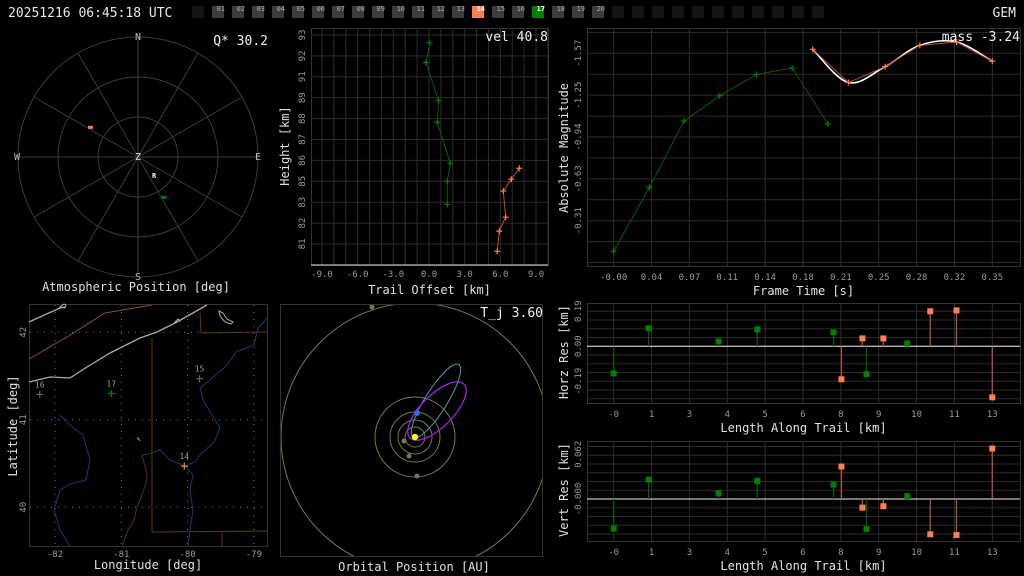 This screenshot has width=1024, height=576. Describe the element at coordinates (438, 11) in the screenshot. I see `camera-slot-12: 12` at that location.